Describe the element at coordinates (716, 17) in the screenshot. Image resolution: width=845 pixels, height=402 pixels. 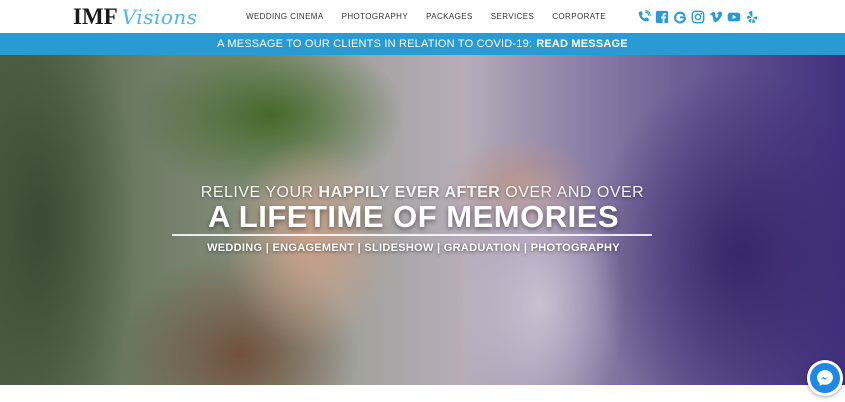
I see `vimeo-icon` at that location.